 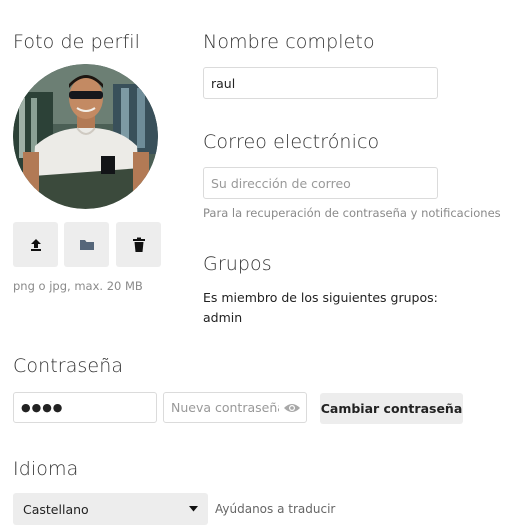 I want to click on current-password-value: ●●●●, so click(x=42, y=407).